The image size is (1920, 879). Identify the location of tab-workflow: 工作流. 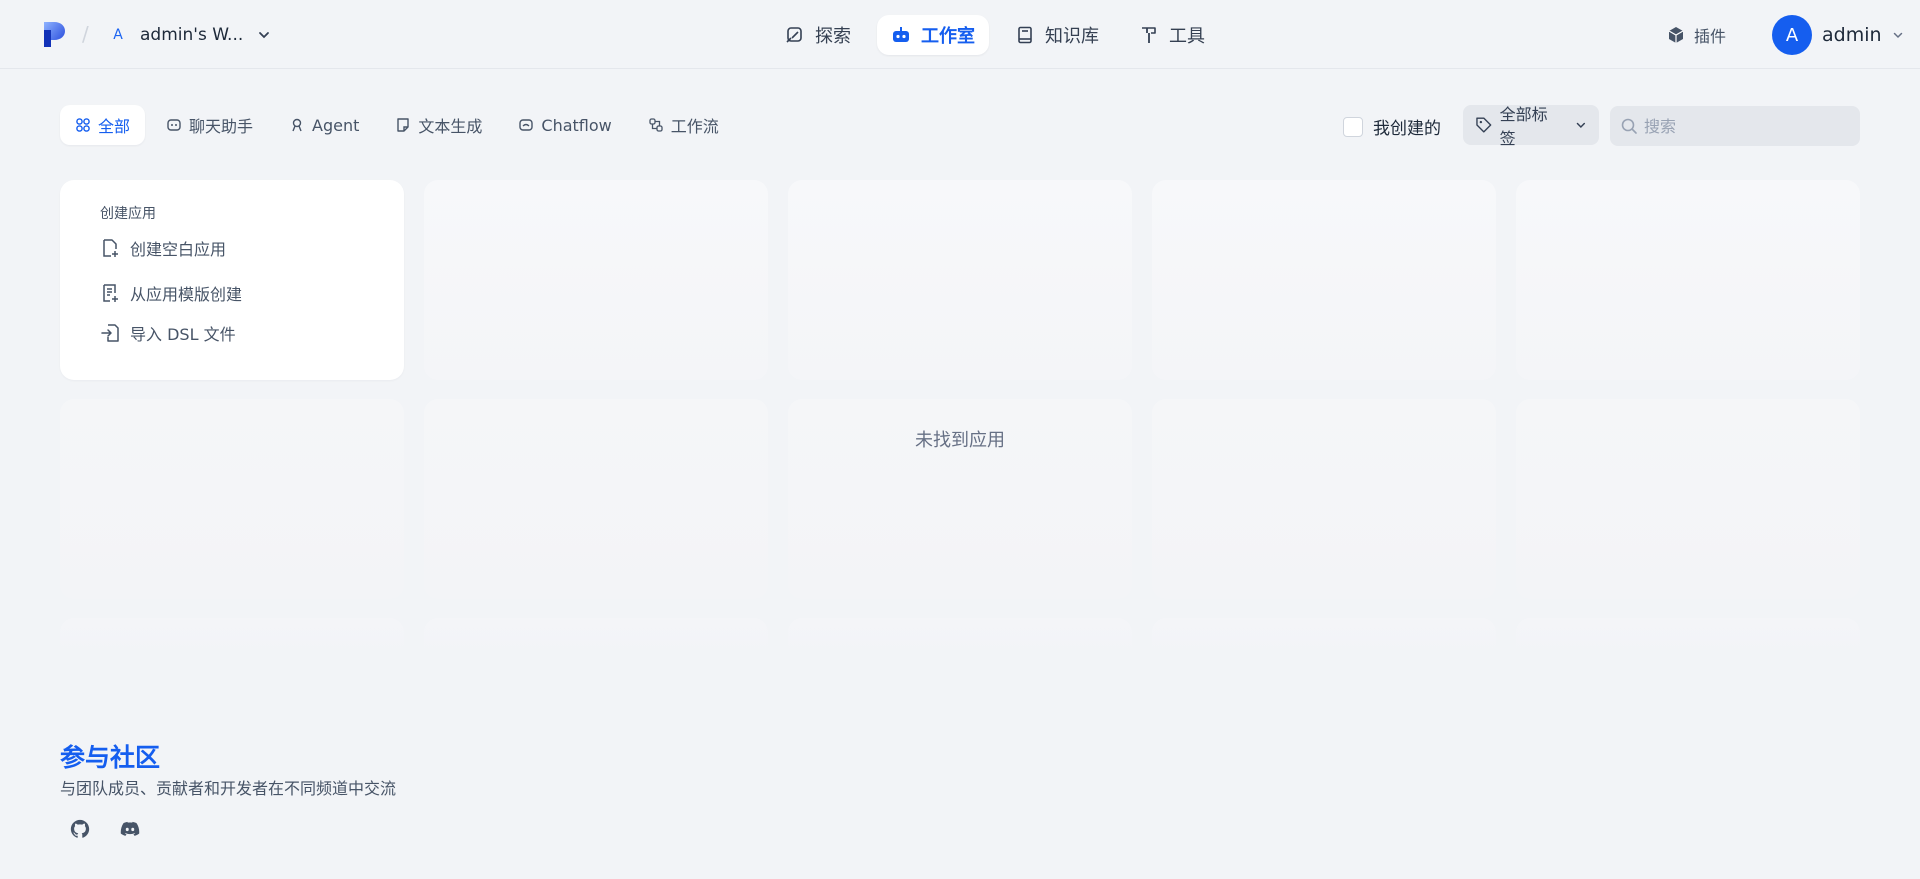
(683, 125).